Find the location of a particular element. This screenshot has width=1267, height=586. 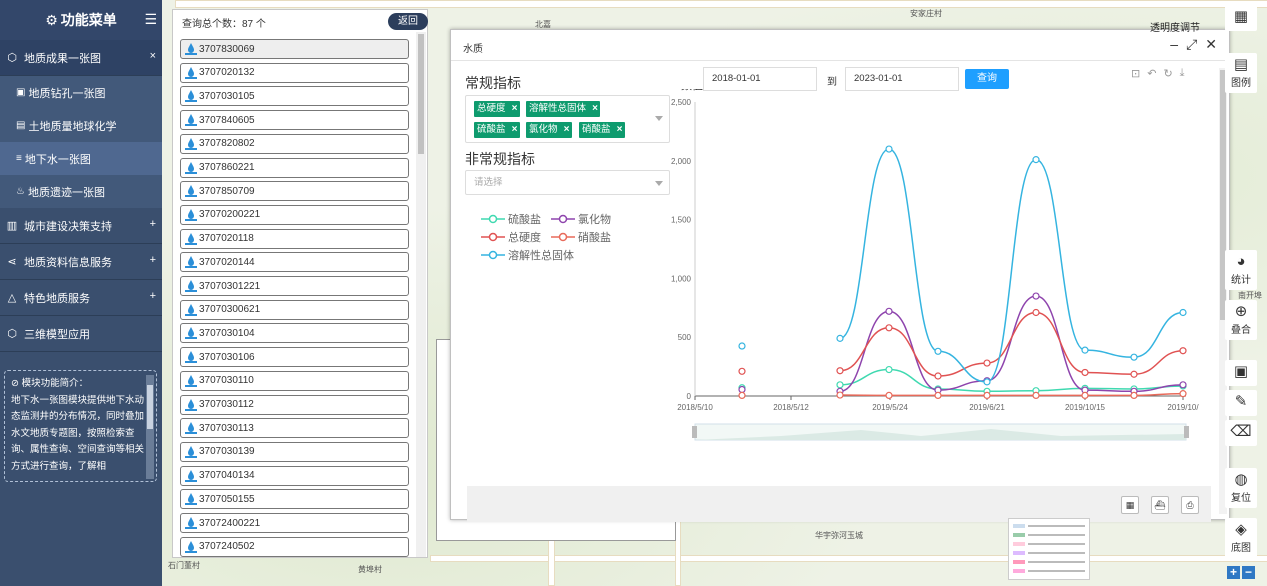

list-item: 3707020144 is located at coordinates (294, 262).